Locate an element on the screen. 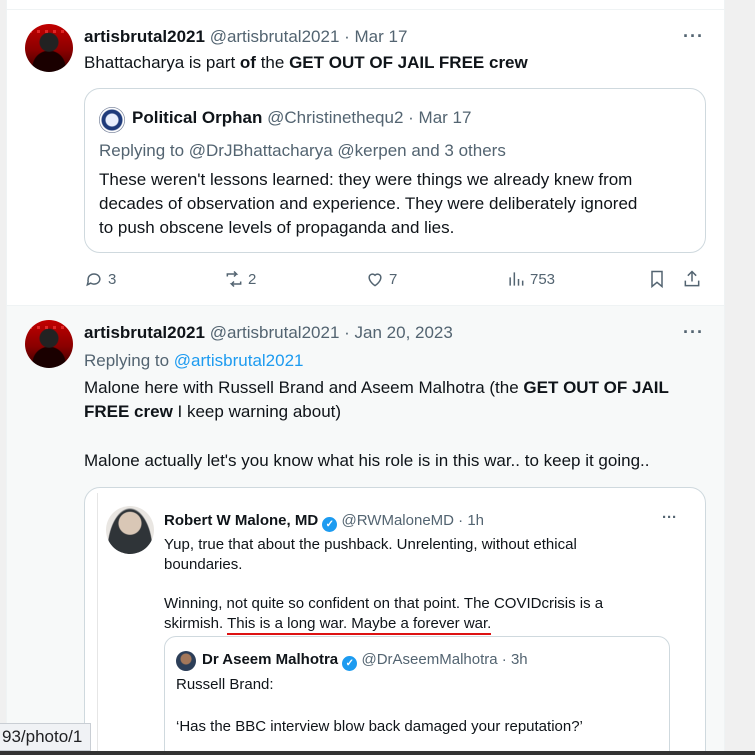 The height and width of the screenshot is (755, 755). replying-handle-link: @artisbrutal2021 is located at coordinates (239, 360).